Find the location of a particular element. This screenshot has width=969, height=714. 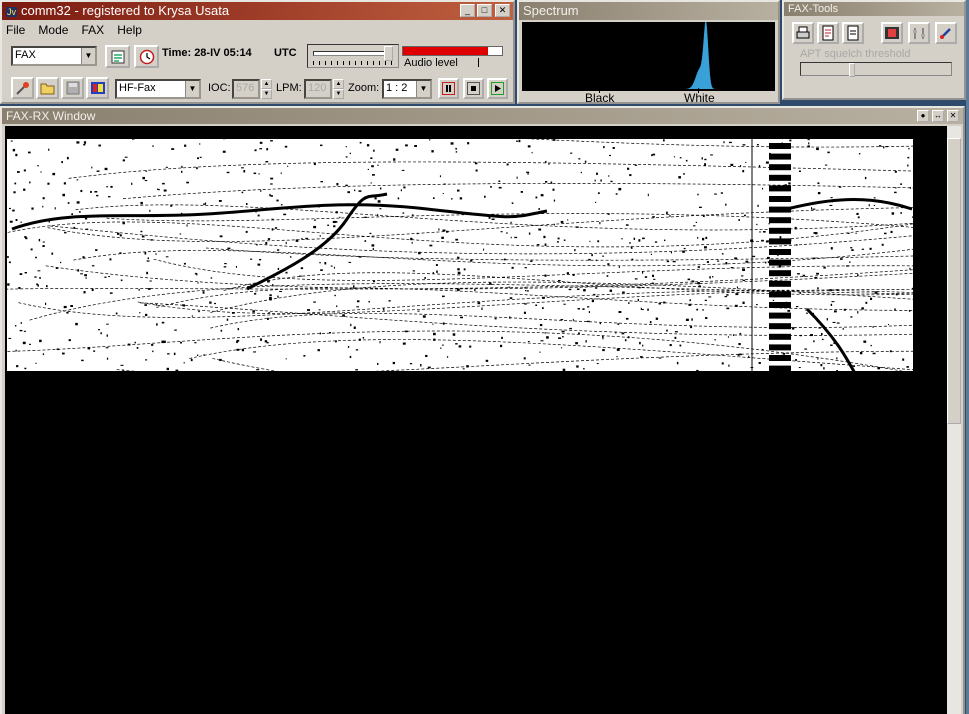

fax-rx-titlebar: FAX-RX Window is located at coordinates (482, 116).